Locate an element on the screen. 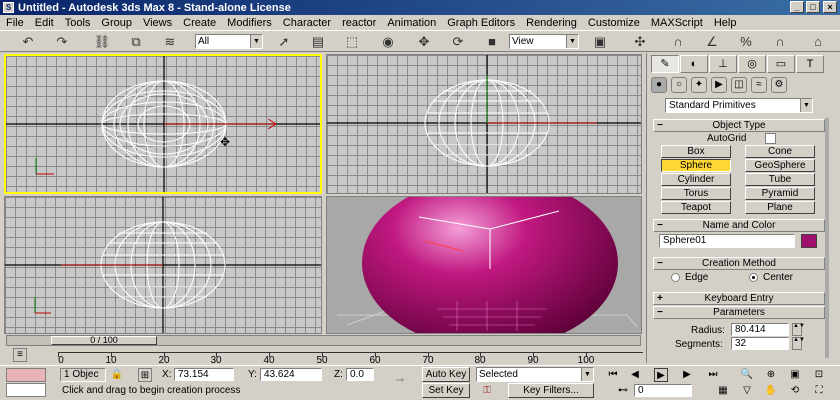 This screenshot has height=400, width=840. keyboard-entry-rollout-header: + Keyboard Entry is located at coordinates (739, 298).